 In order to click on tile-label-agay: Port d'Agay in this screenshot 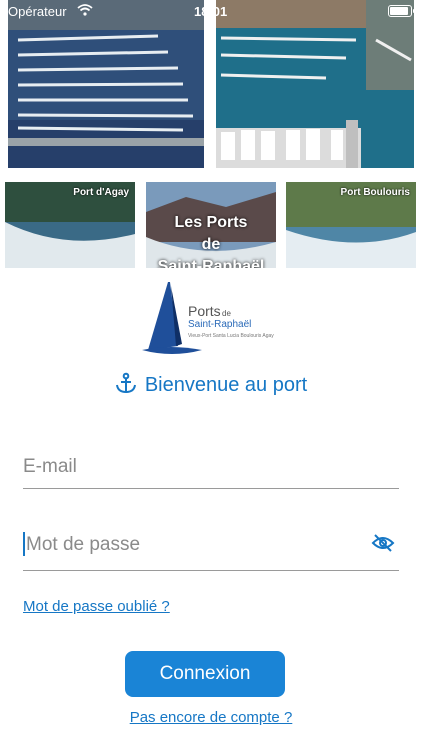, I will do `click(101, 192)`.